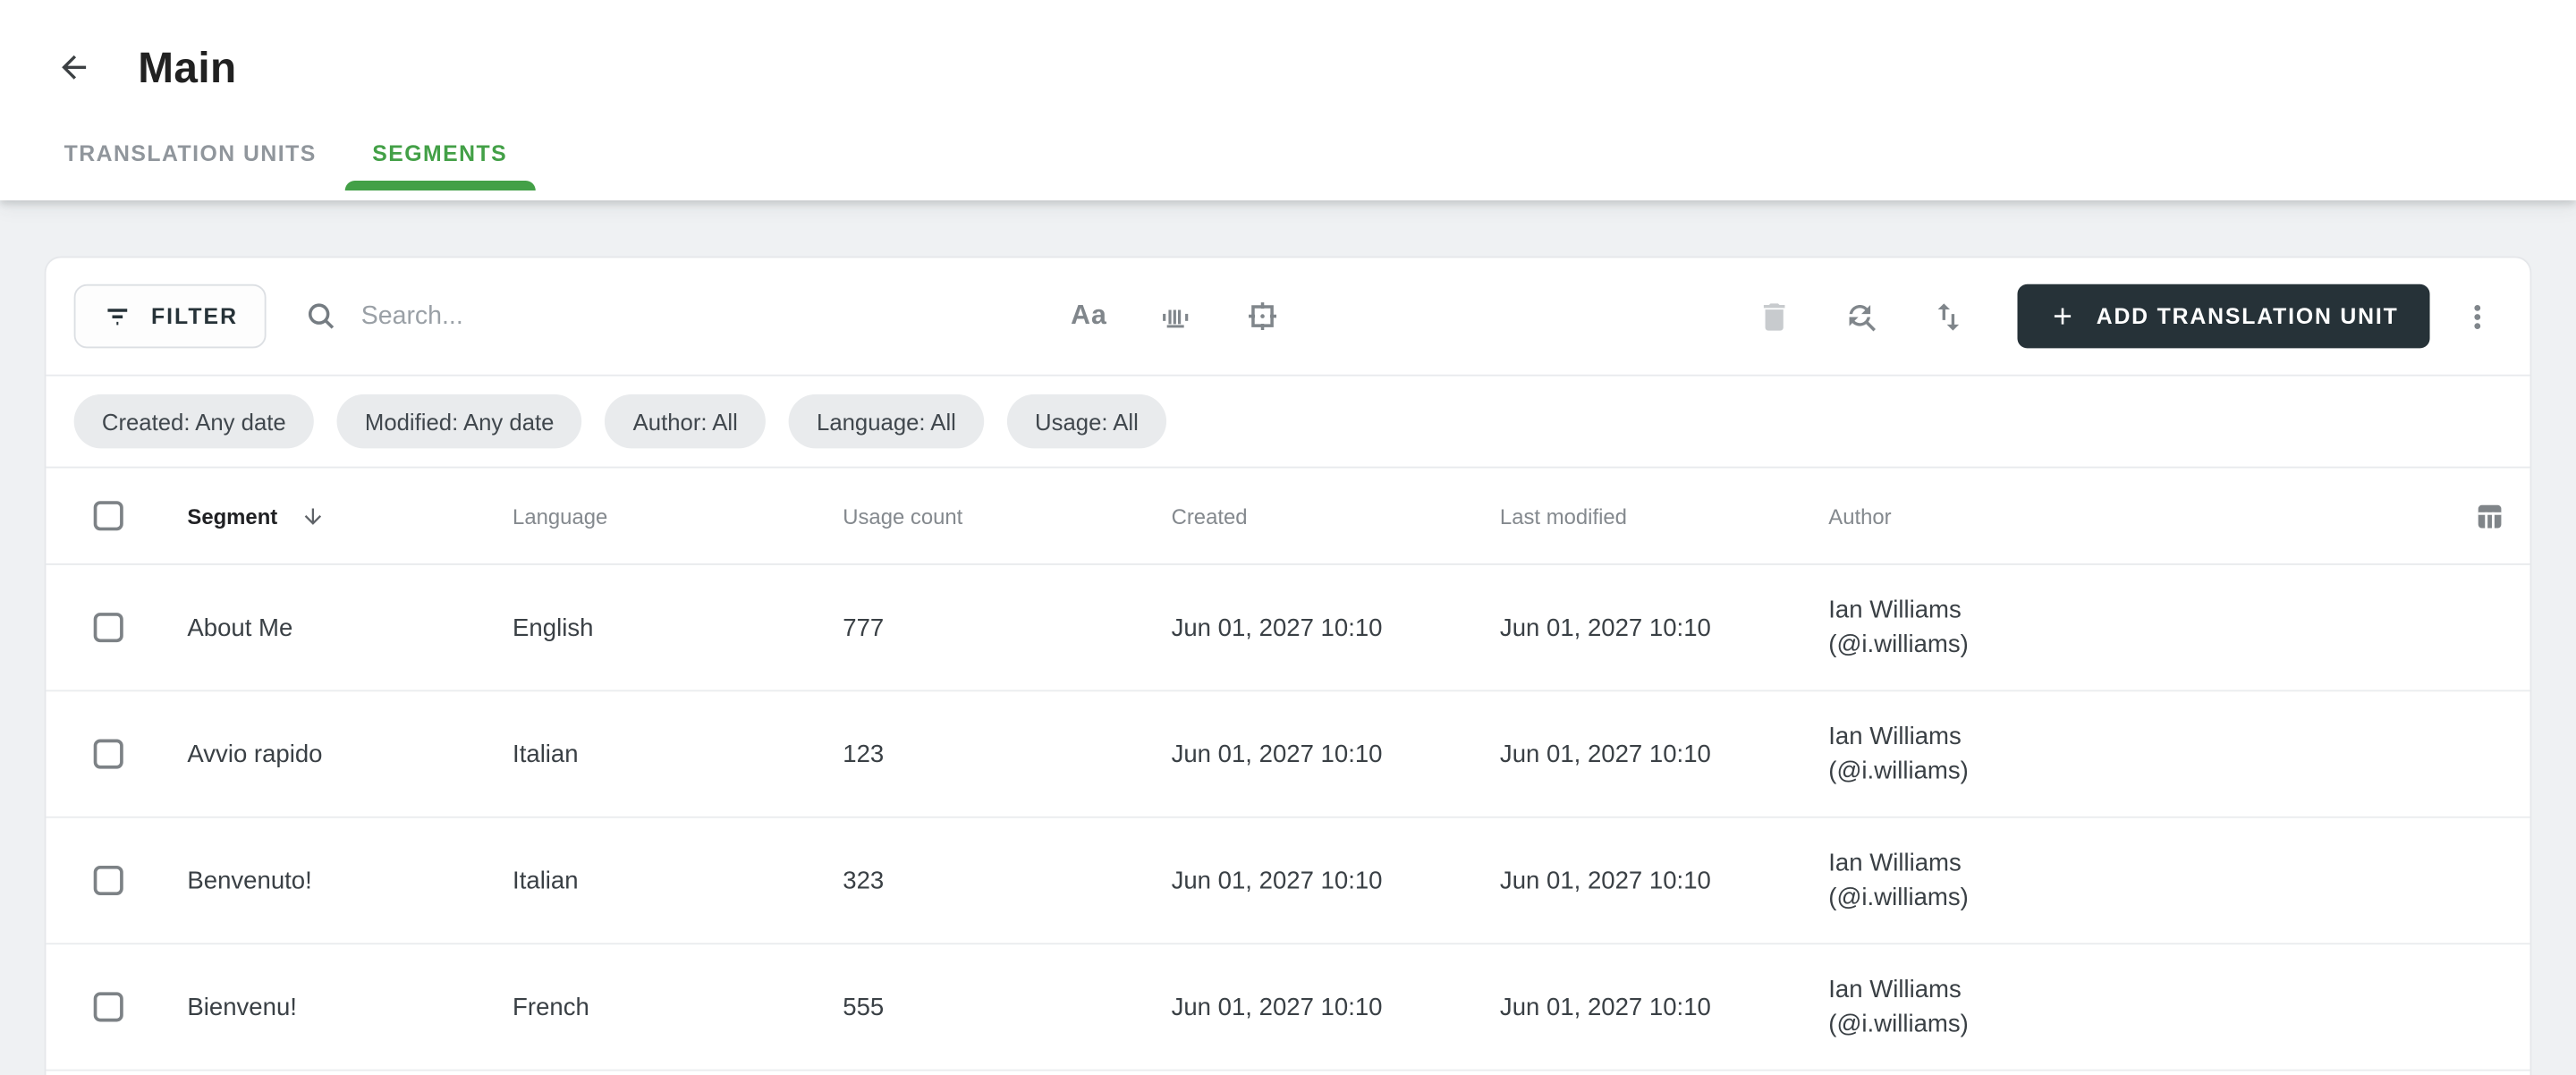 The height and width of the screenshot is (1075, 2576). Describe the element at coordinates (2116, 516) in the screenshot. I see `column-header-author: Author` at that location.